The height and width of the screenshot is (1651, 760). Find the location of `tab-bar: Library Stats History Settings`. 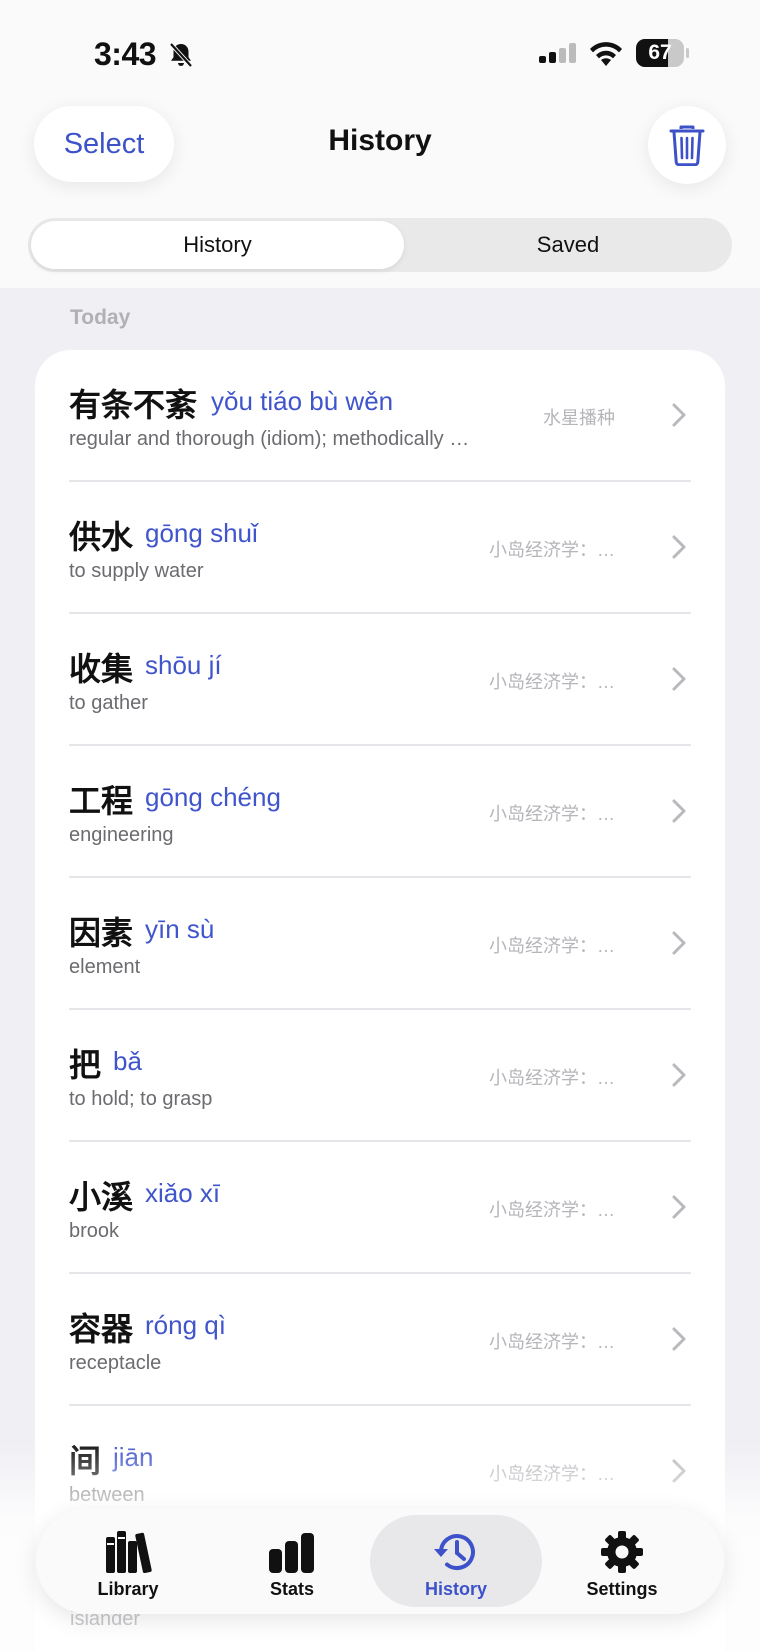

tab-bar: Library Stats History Settings is located at coordinates (380, 1561).